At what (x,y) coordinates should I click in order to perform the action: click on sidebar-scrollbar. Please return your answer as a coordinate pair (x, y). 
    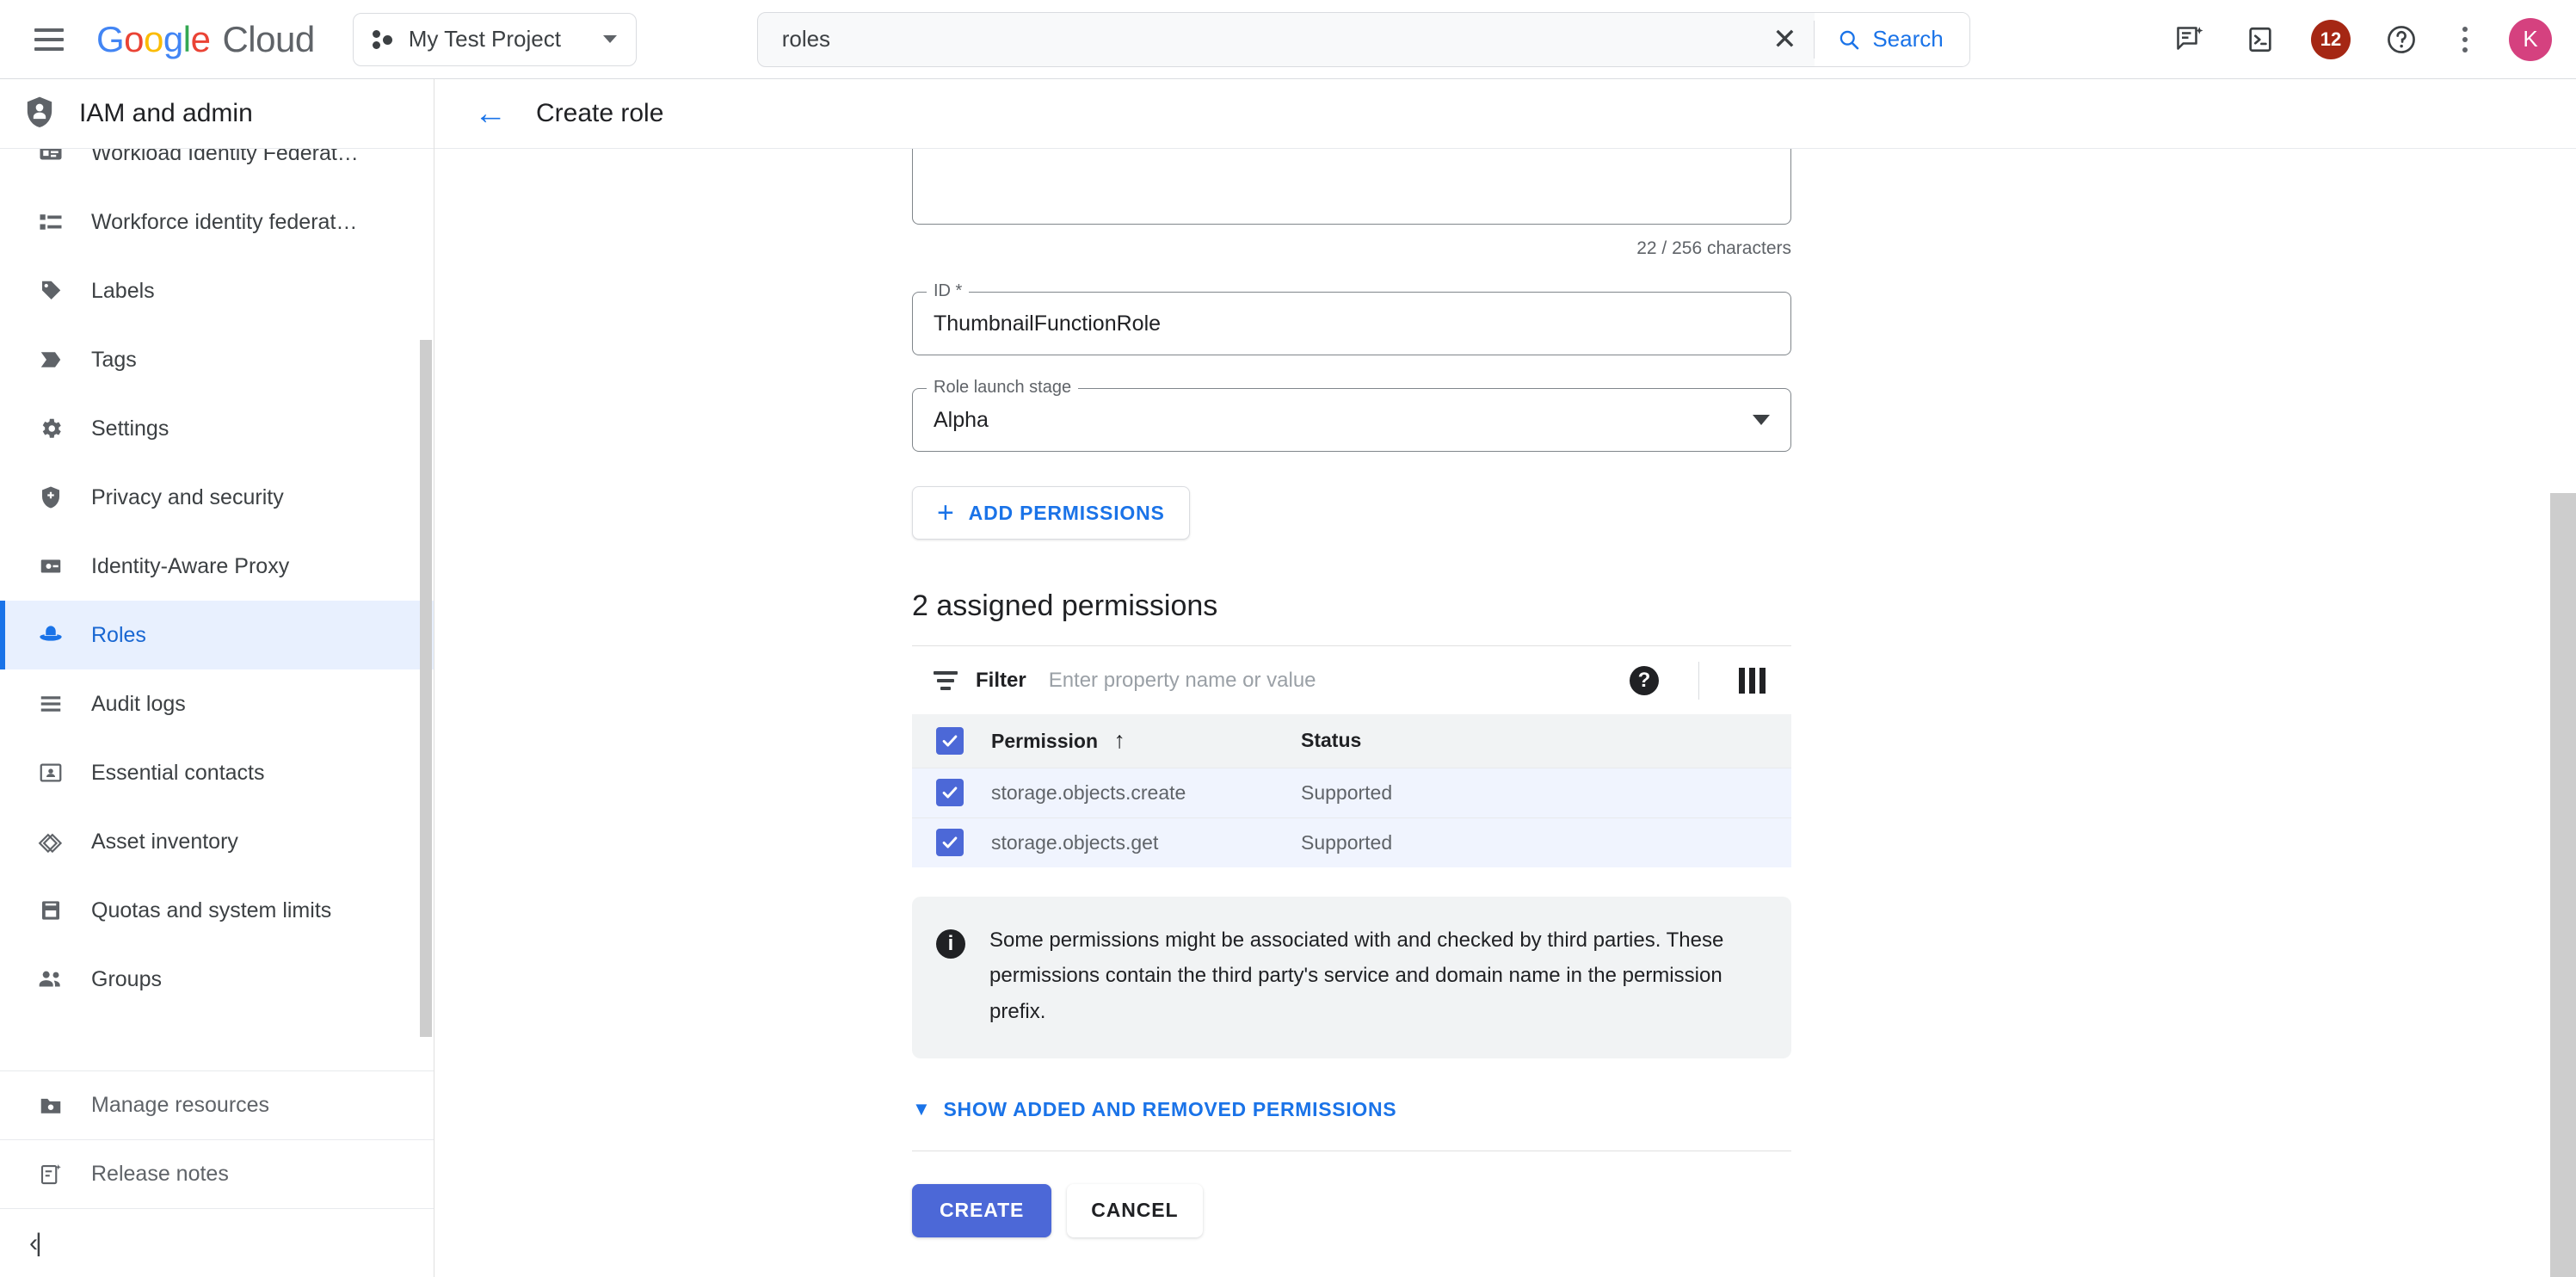
    Looking at the image, I should click on (426, 688).